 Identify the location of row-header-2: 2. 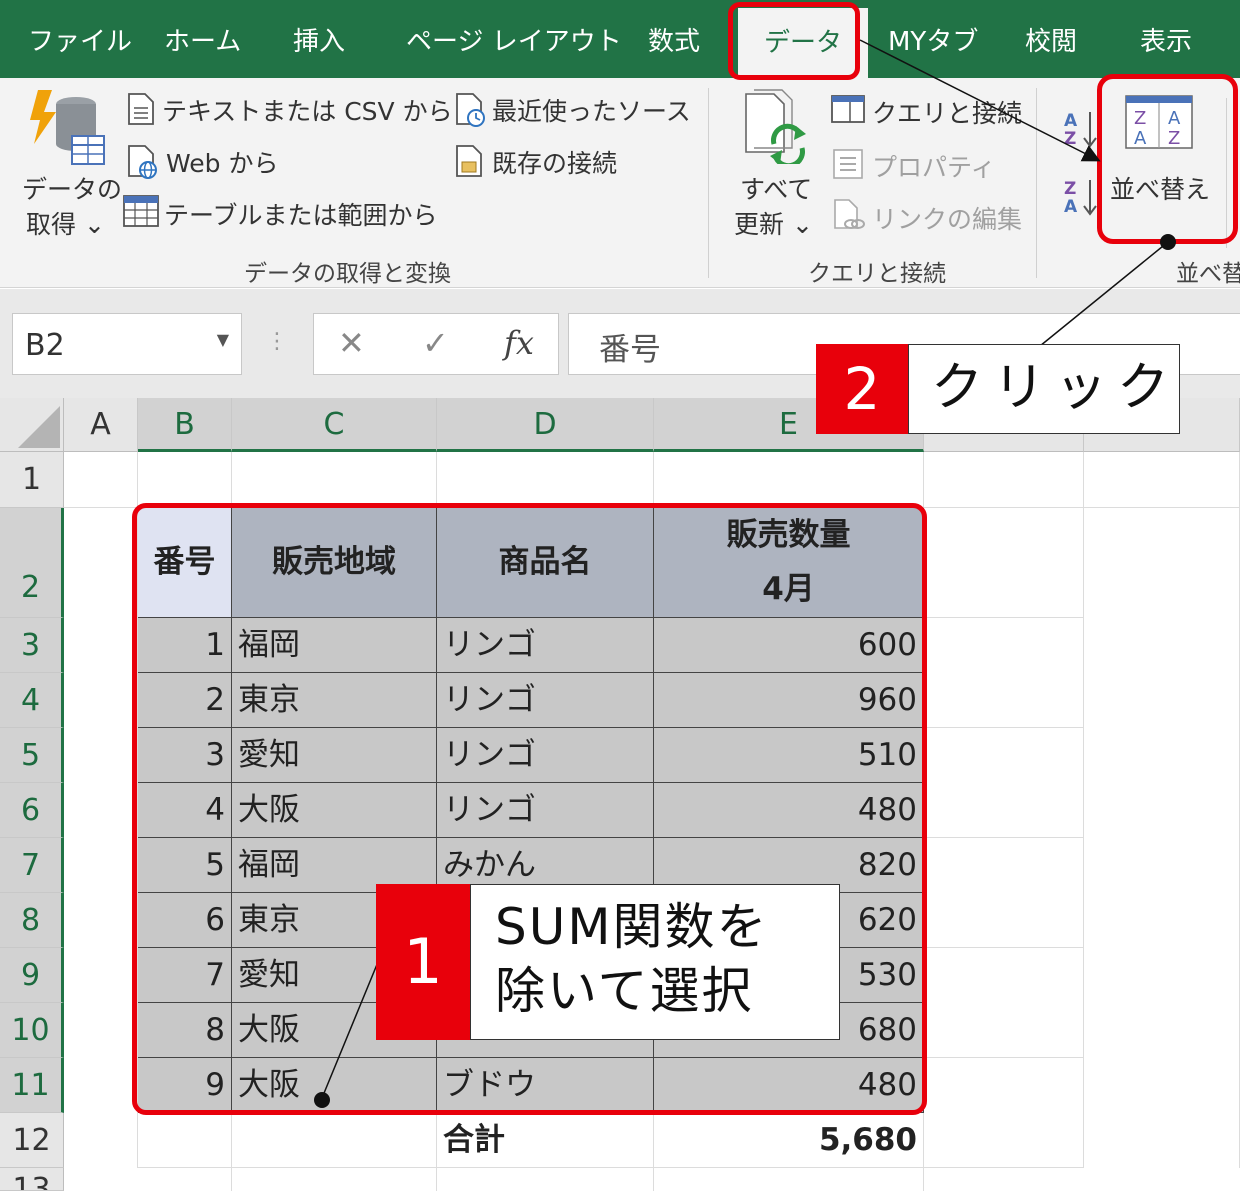
(32, 563).